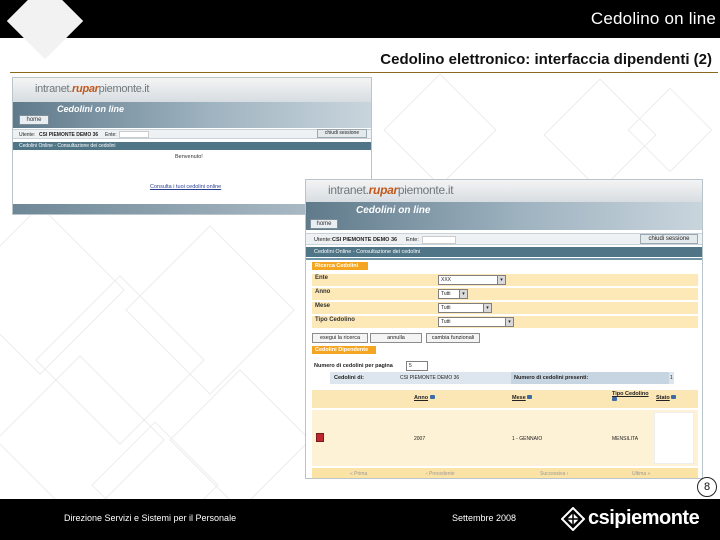 The height and width of the screenshot is (540, 720). What do you see at coordinates (335, 320) in the screenshot?
I see `tipo-field-label: Tipo Cedolino` at bounding box center [335, 320].